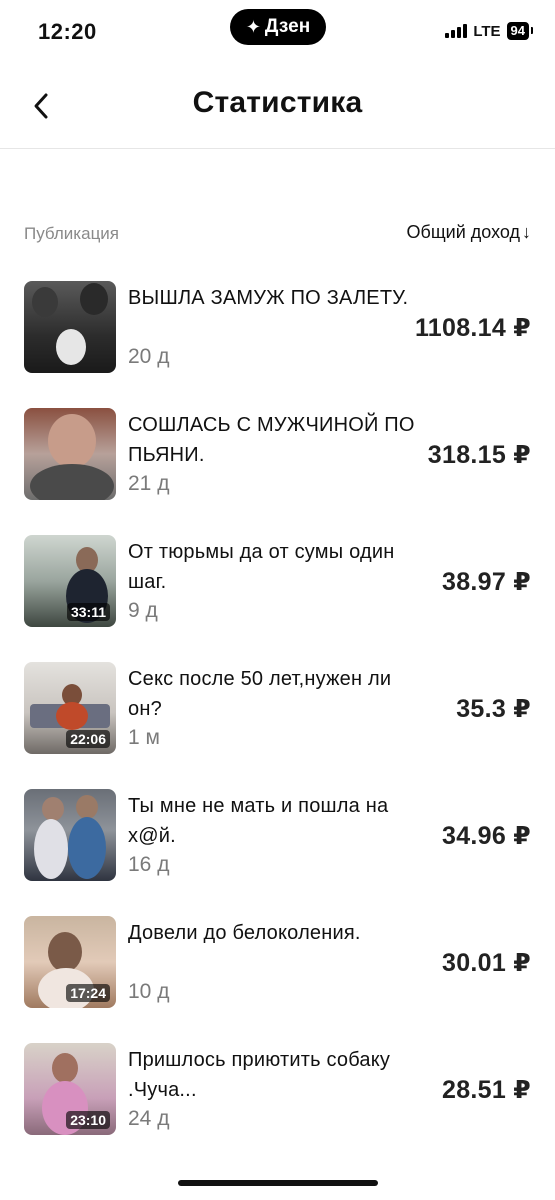 The height and width of the screenshot is (1200, 555). I want to click on network-label: LTE, so click(487, 31).